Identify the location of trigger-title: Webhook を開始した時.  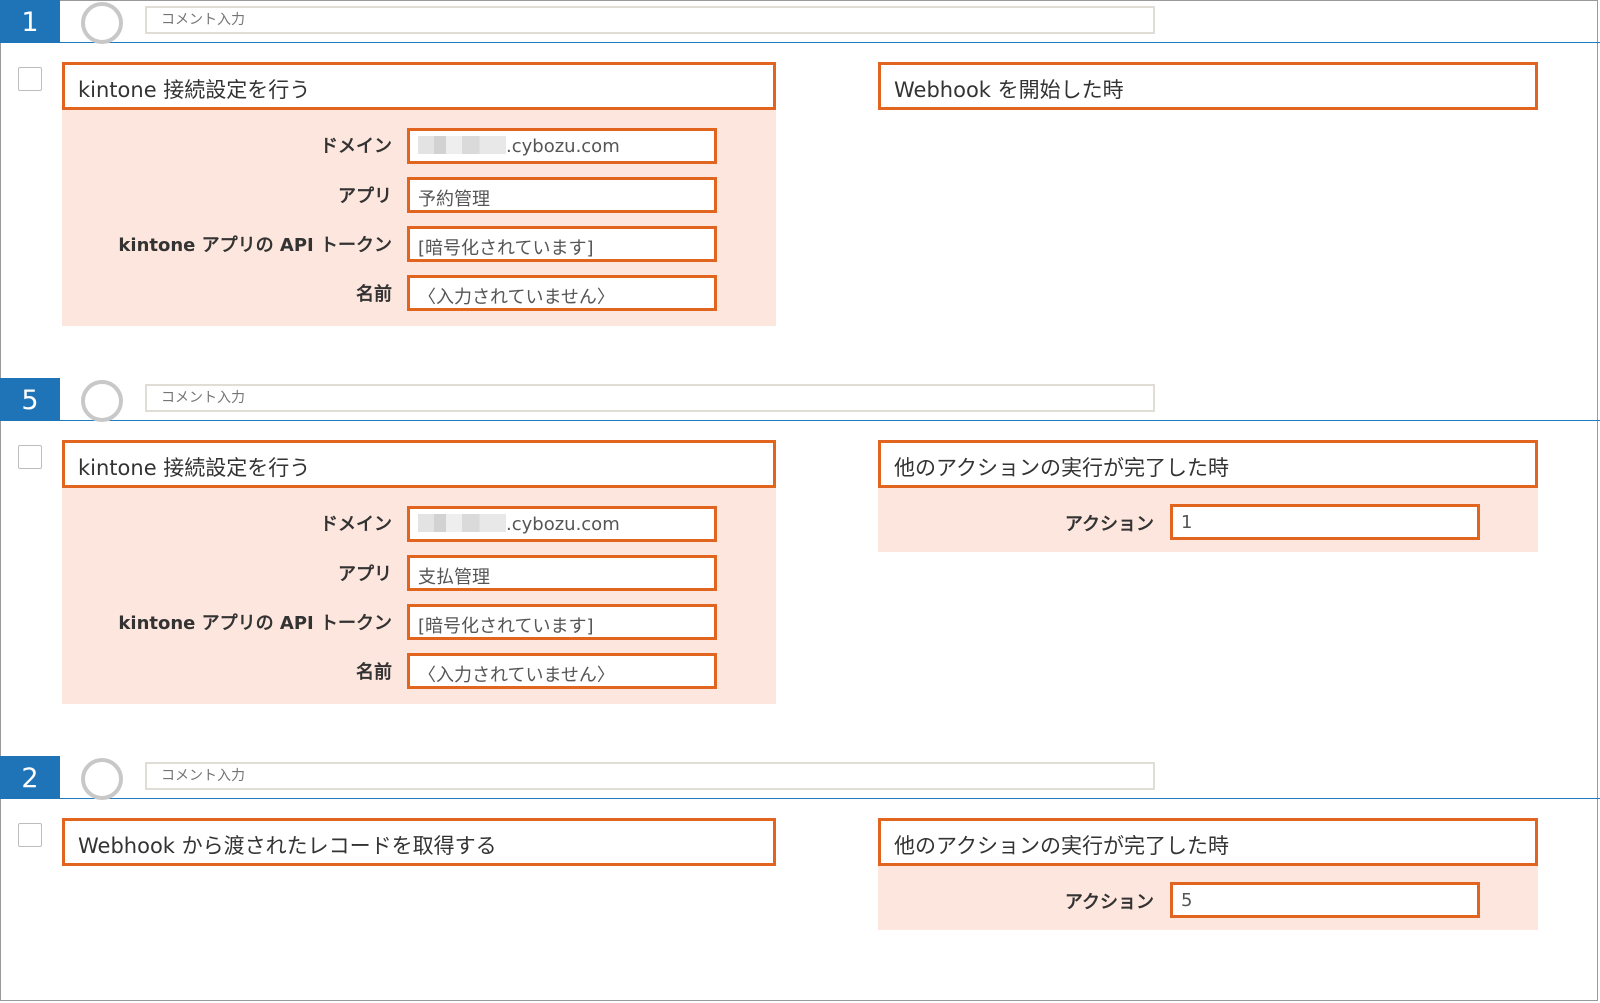
(1208, 86).